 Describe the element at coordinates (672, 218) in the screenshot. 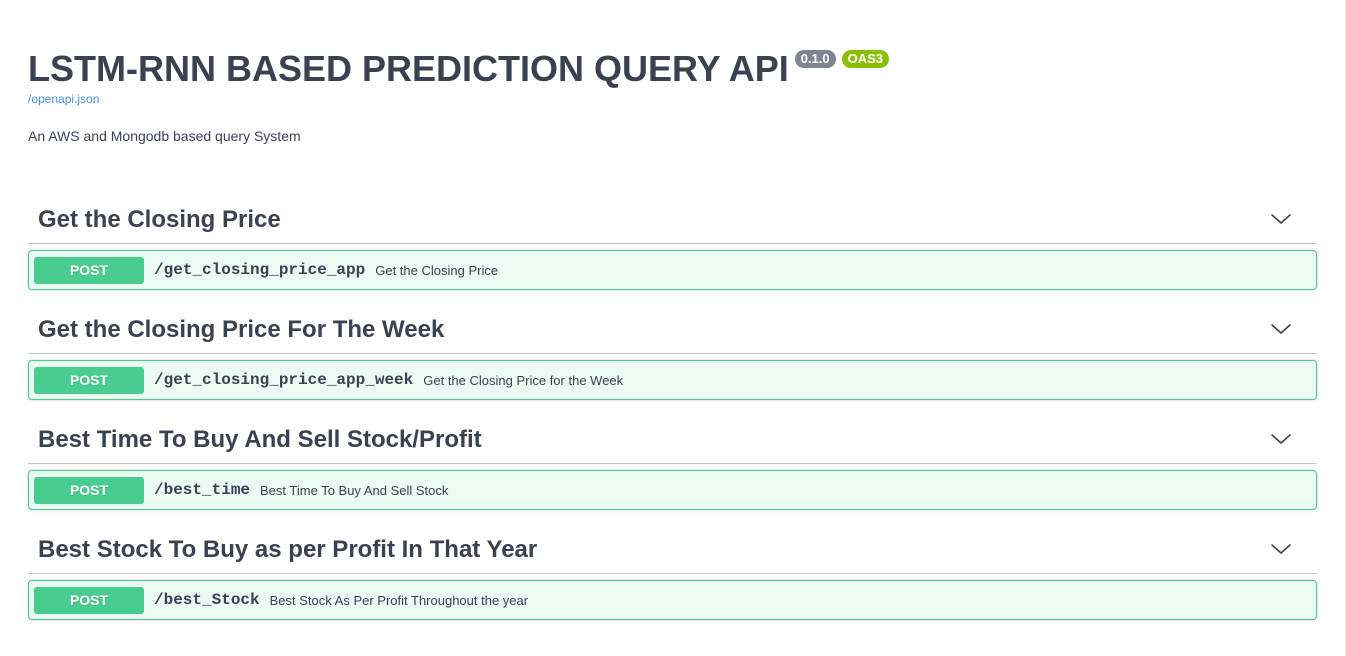

I see `tag-header: Get the Closing Price` at that location.